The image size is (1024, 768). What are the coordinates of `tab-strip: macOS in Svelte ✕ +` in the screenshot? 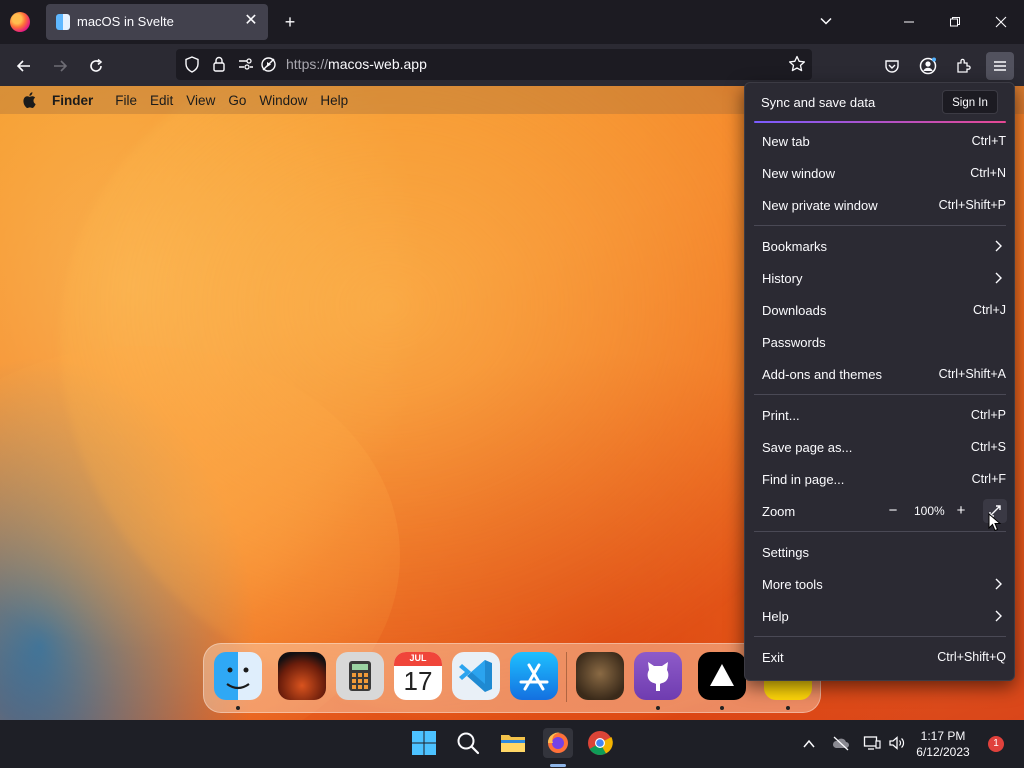 It's located at (512, 22).